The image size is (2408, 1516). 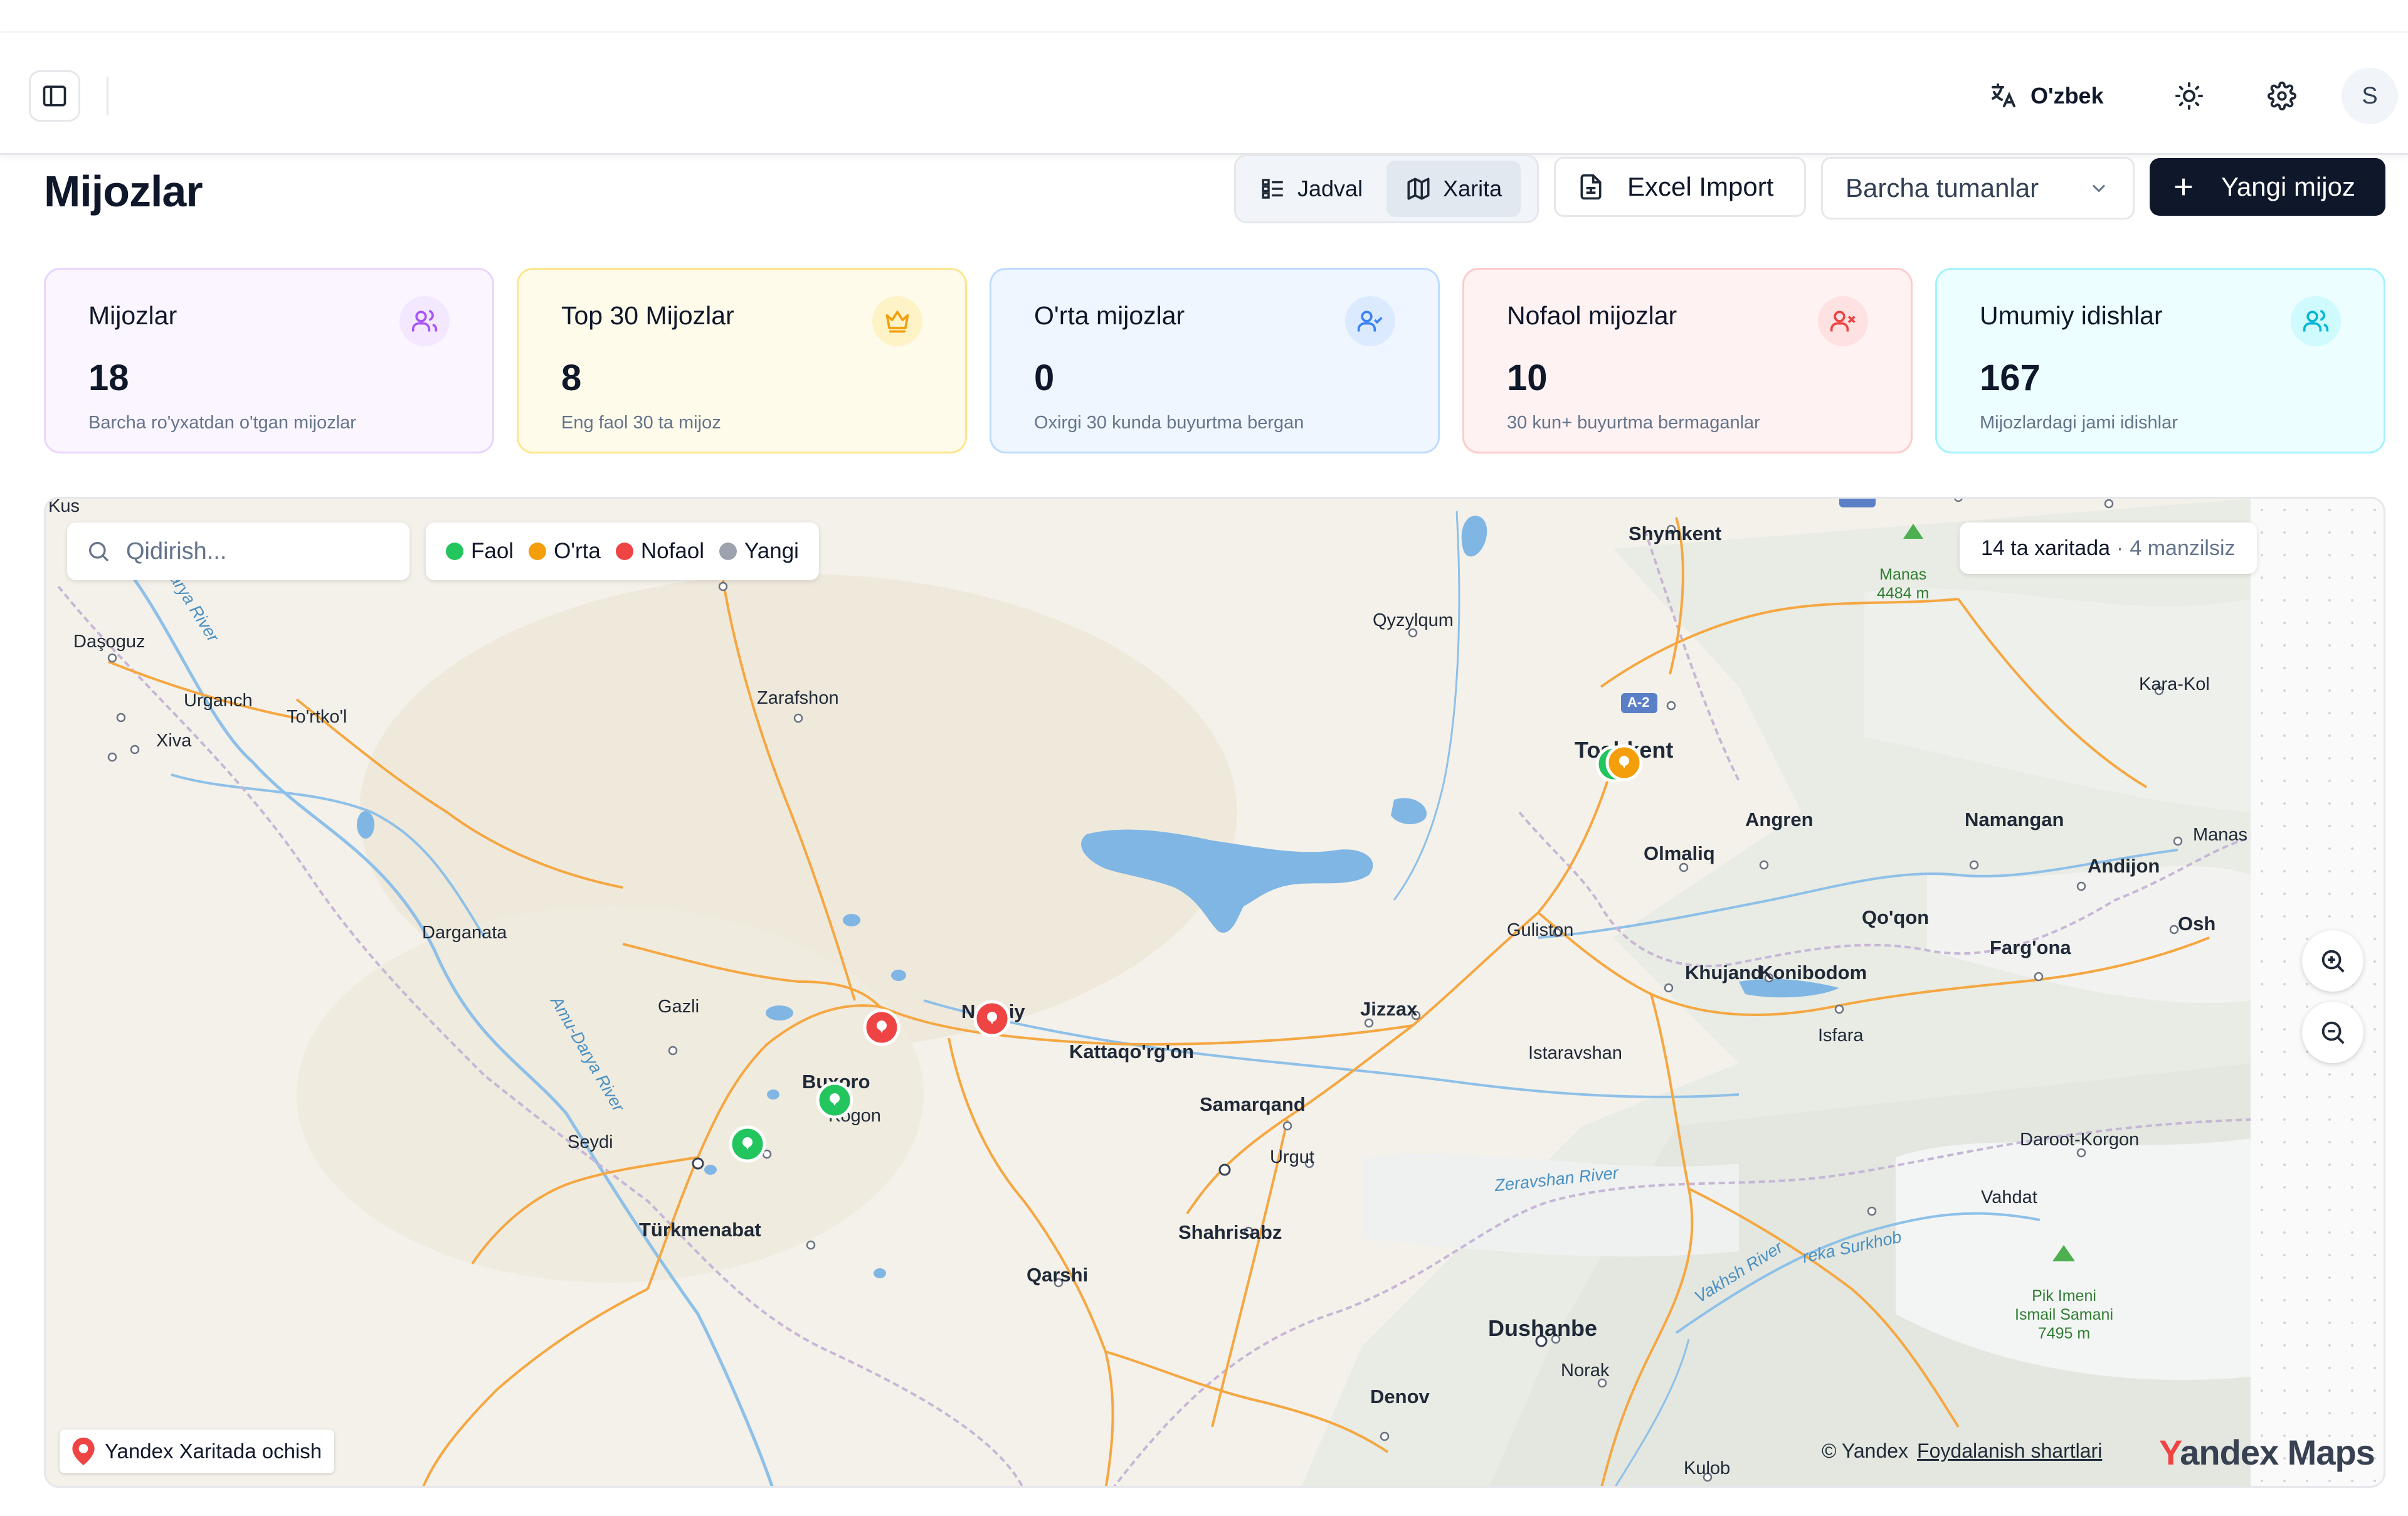 I want to click on gear-icon, so click(x=2282, y=96).